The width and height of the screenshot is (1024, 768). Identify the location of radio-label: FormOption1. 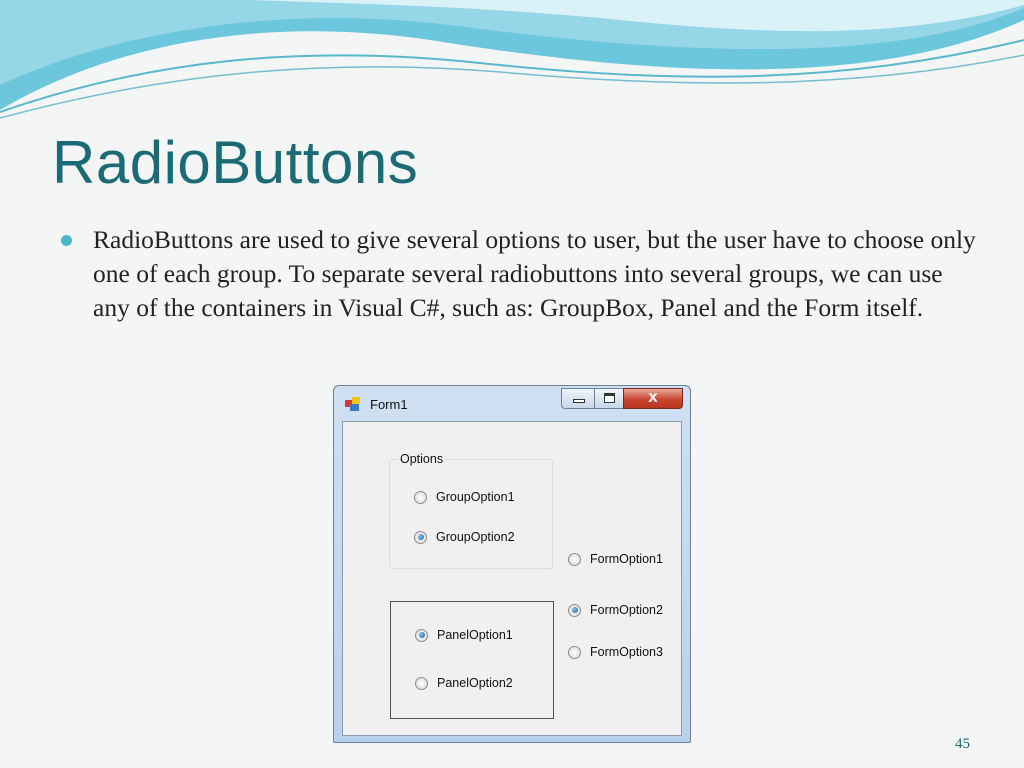
(626, 559).